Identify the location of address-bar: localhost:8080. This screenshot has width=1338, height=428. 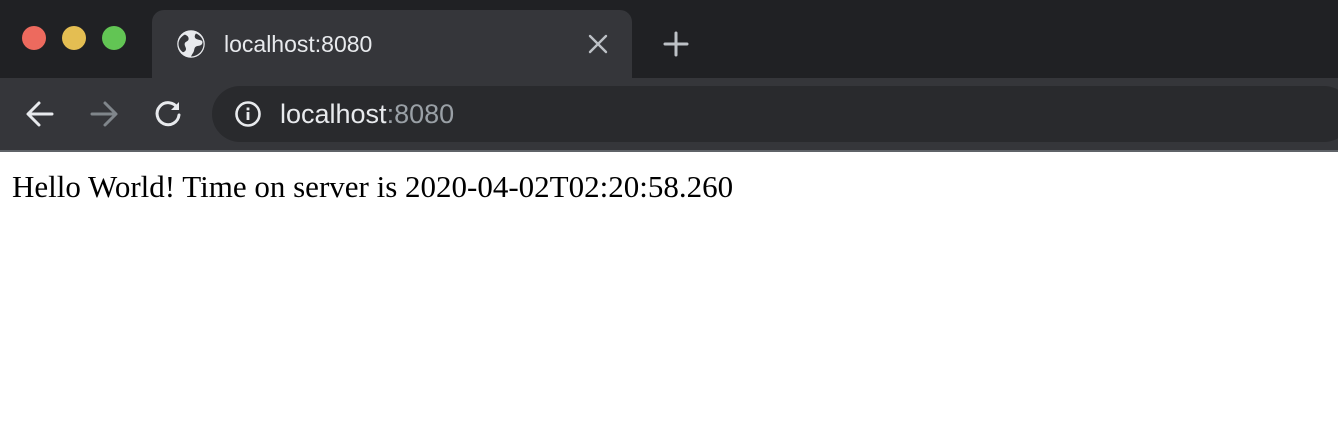
(775, 114).